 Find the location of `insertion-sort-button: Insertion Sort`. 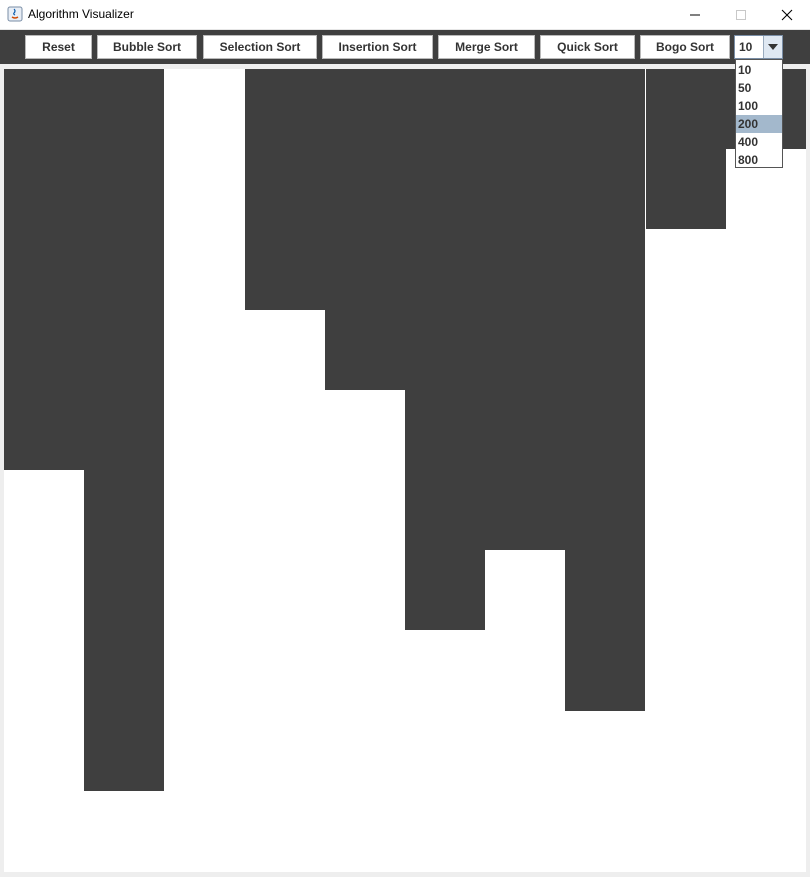

insertion-sort-button: Insertion Sort is located at coordinates (377, 47).